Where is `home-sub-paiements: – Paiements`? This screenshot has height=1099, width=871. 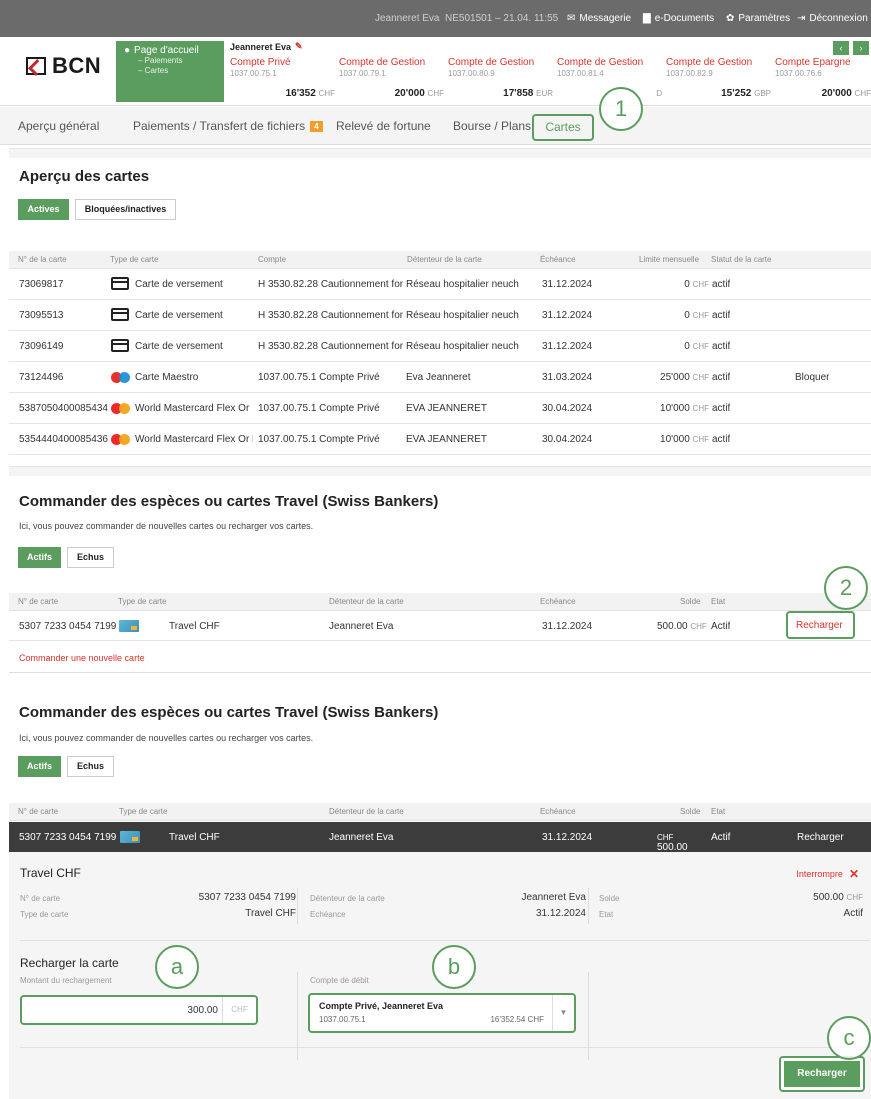
home-sub-paiements: – Paiements is located at coordinates (170, 61).